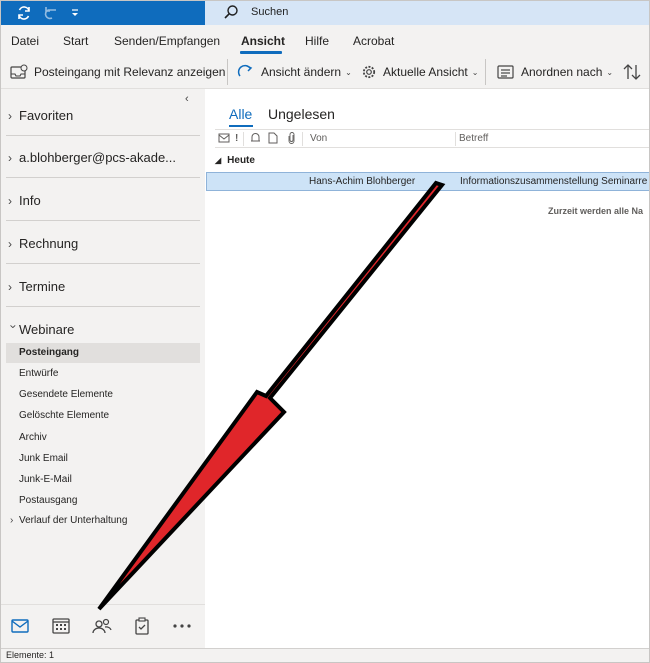 This screenshot has width=650, height=663. I want to click on active-tab-indicator, so click(261, 52).